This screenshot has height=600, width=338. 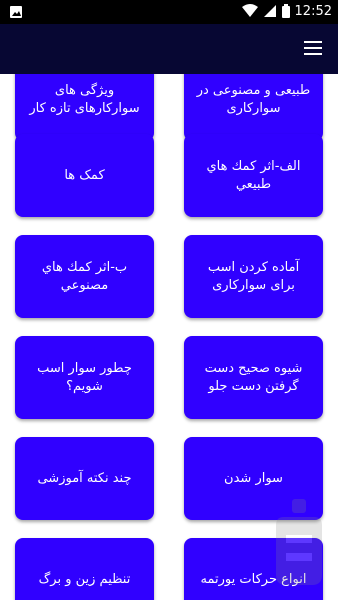 I want to click on menu-card-label: الف-اثر كمك هاي طبيعي, so click(x=253, y=175).